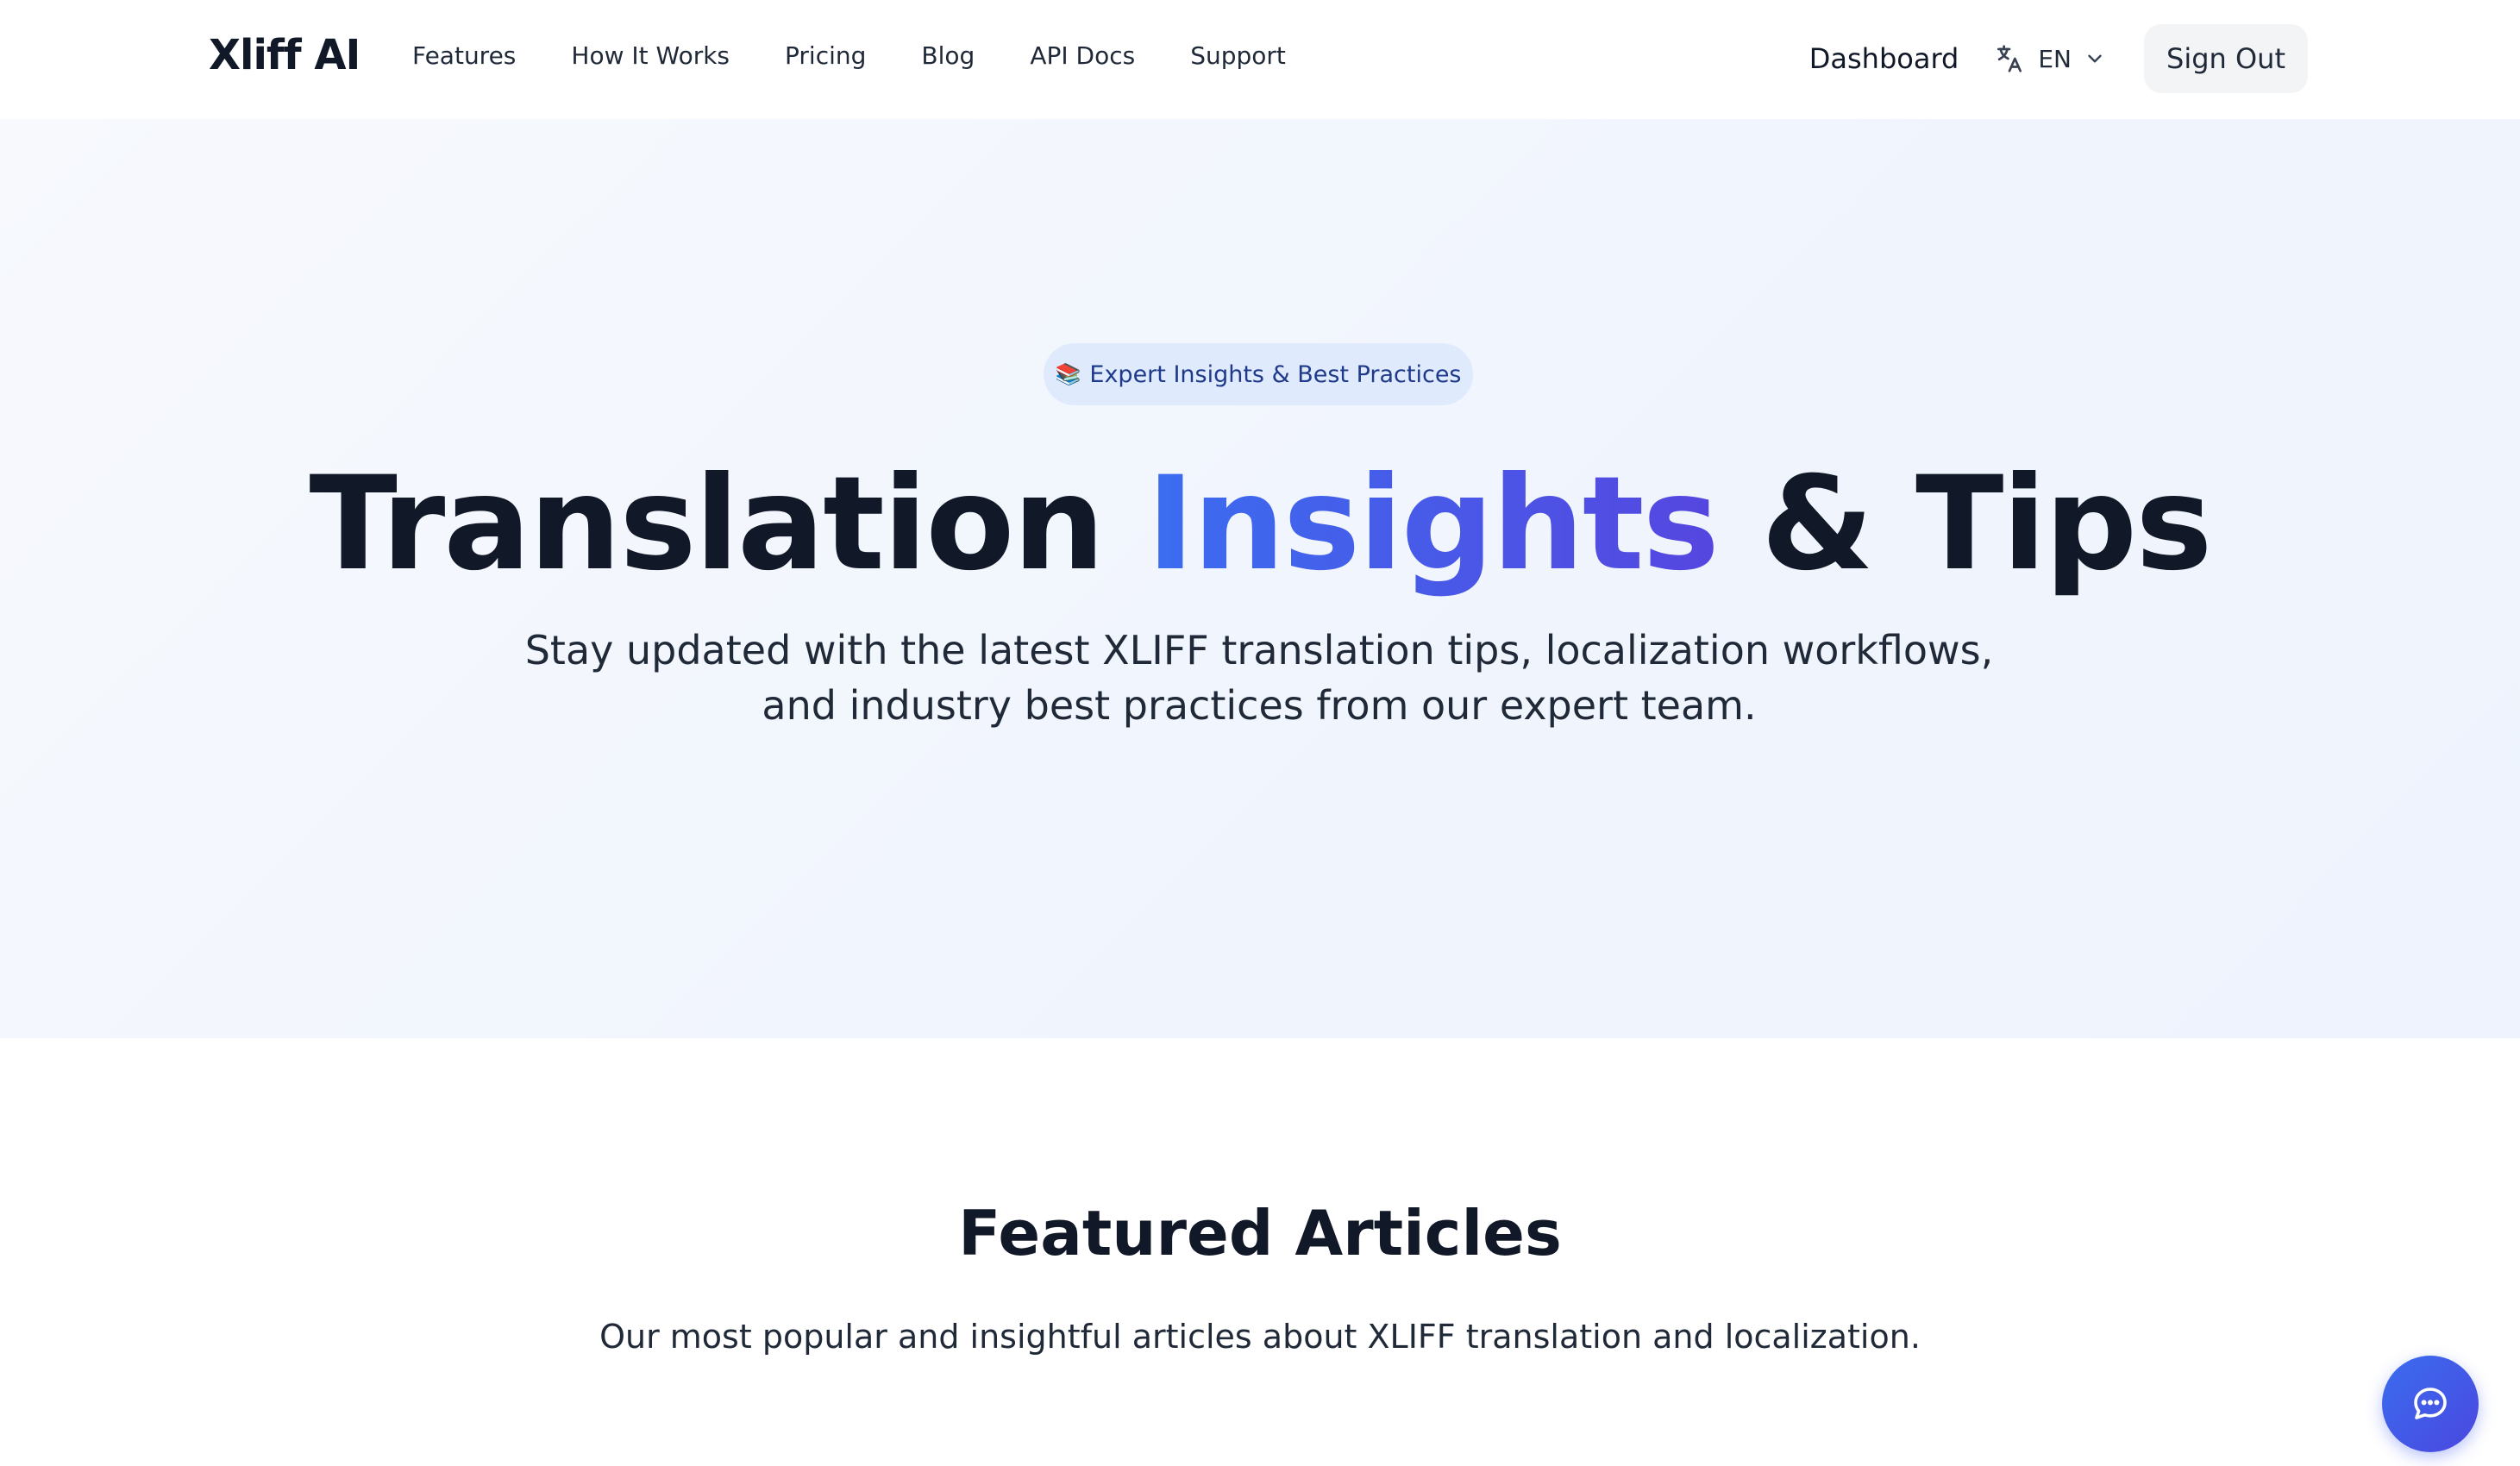 This screenshot has height=1466, width=2520. What do you see at coordinates (1965, 524) in the screenshot?
I see `hero-title-part2: & Tips` at bounding box center [1965, 524].